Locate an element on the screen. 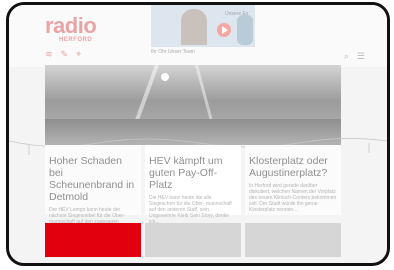 This screenshot has width=394, height=270. search-icon: ⌕ is located at coordinates (346, 56).